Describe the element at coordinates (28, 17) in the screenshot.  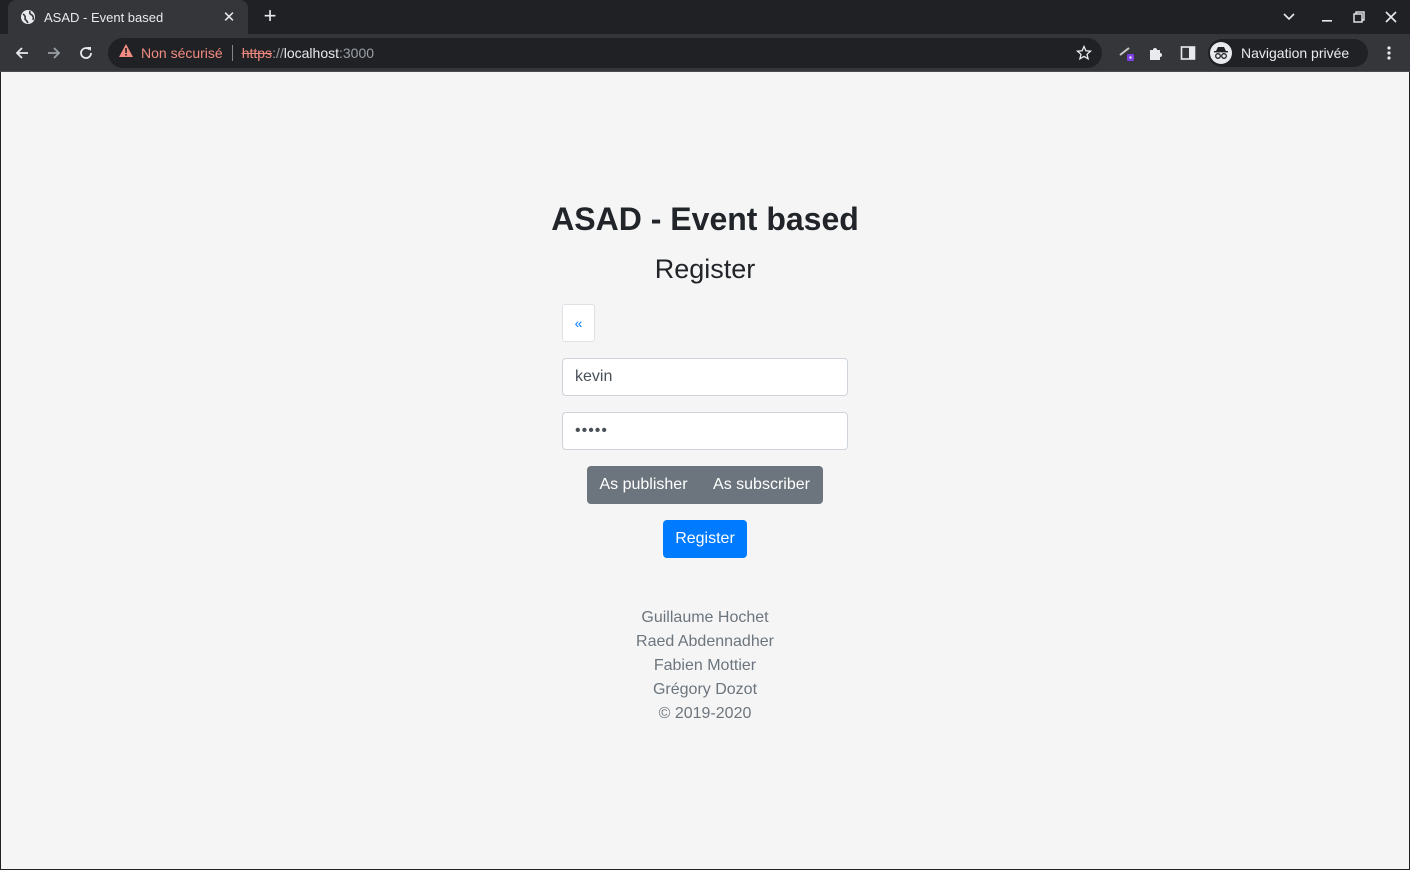
I see `globe-icon` at that location.